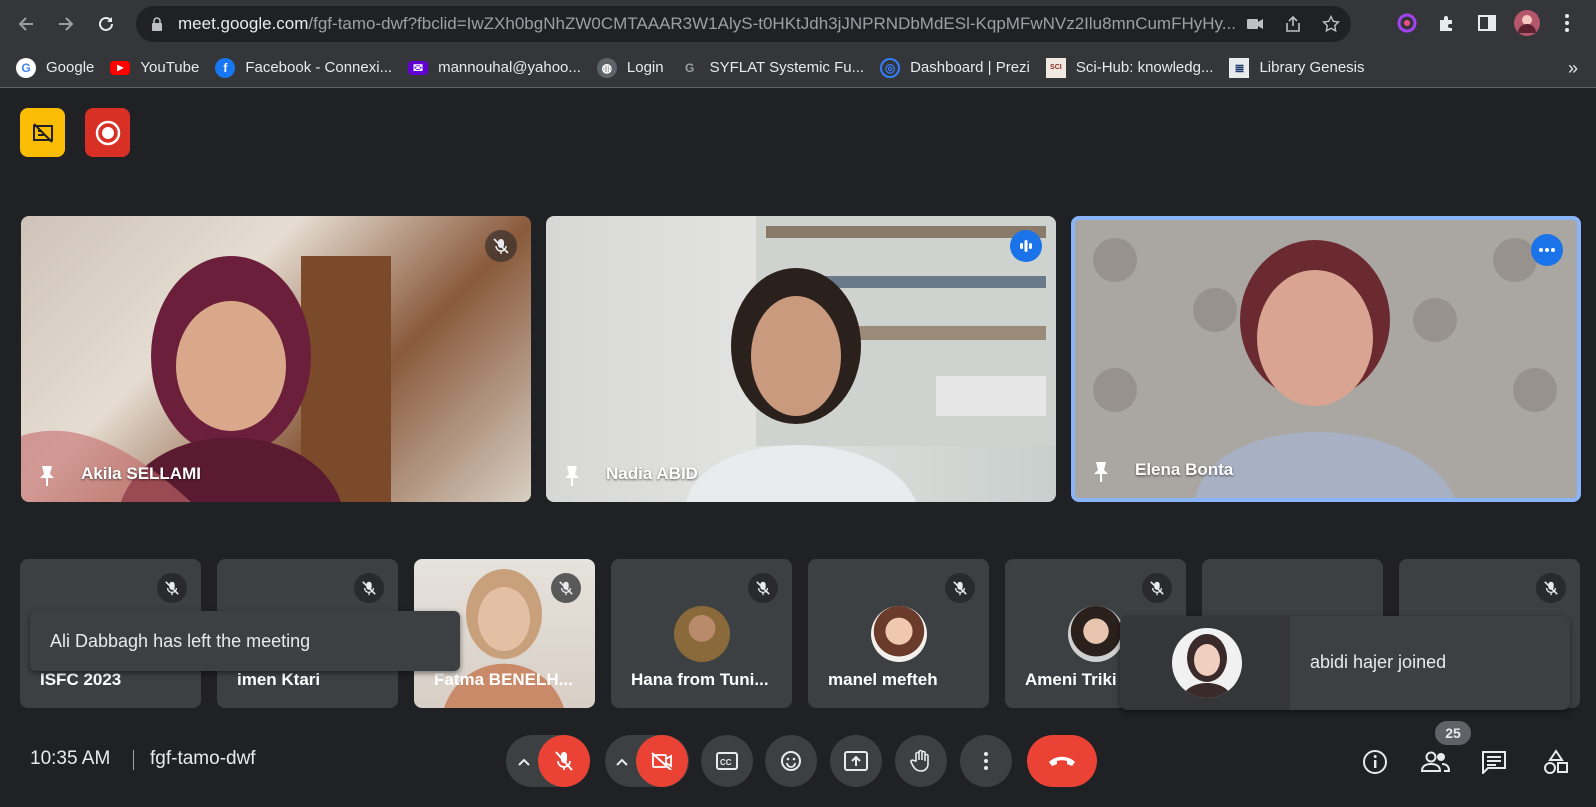 This screenshot has height=807, width=1596. I want to click on bookmark-login: ◍ Login, so click(630, 67).